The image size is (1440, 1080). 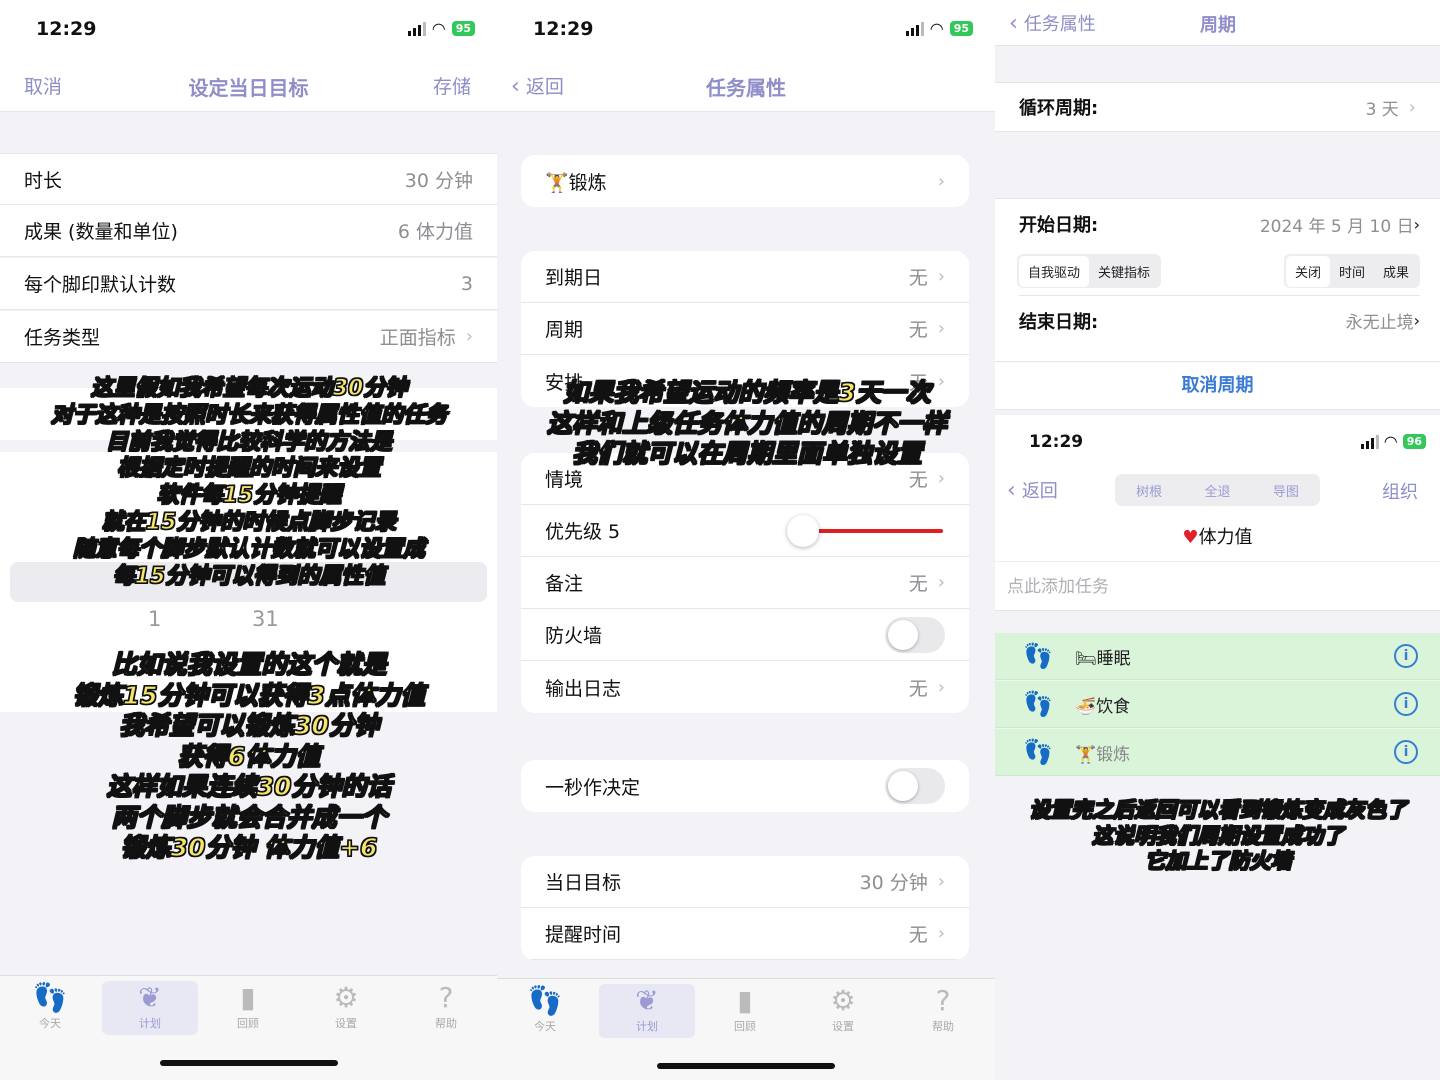 I want to click on seg-back-all: 全退, so click(x=1217, y=490).